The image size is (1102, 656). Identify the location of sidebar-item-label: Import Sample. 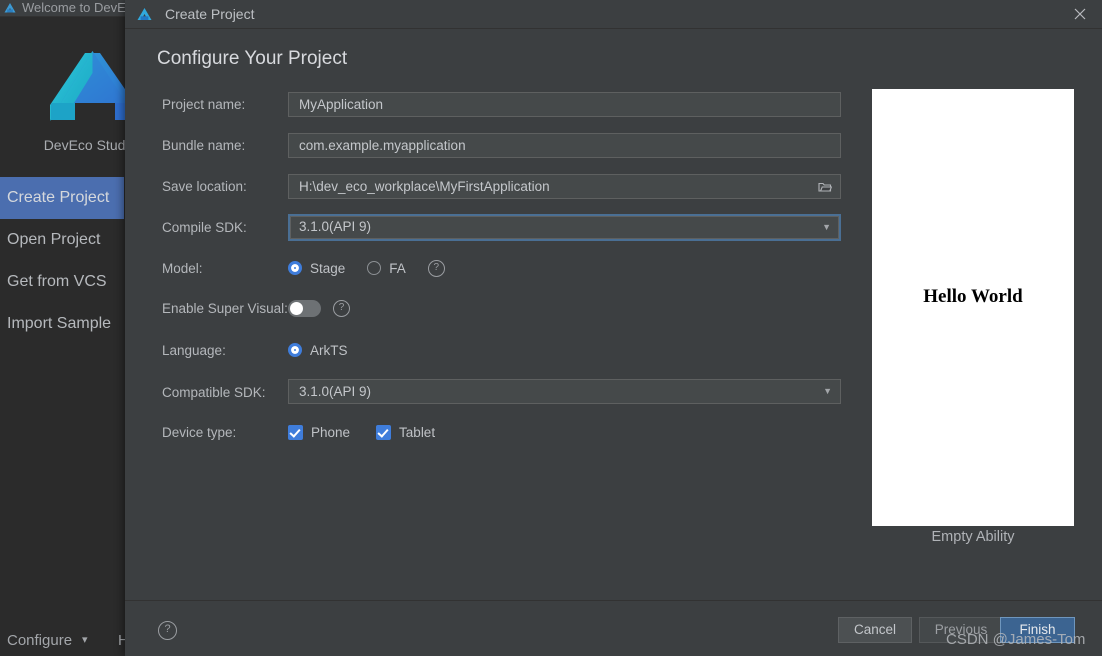
(59, 323).